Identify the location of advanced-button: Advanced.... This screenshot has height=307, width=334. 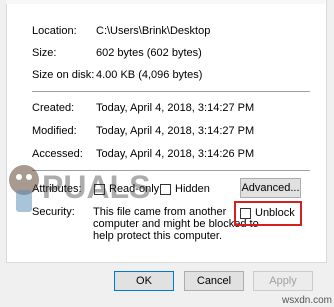
(270, 188).